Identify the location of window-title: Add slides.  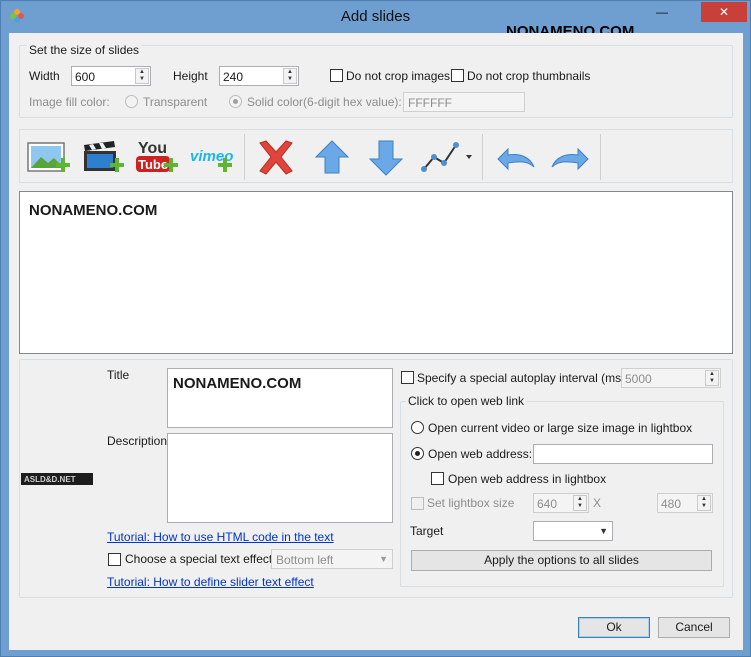
(375, 16).